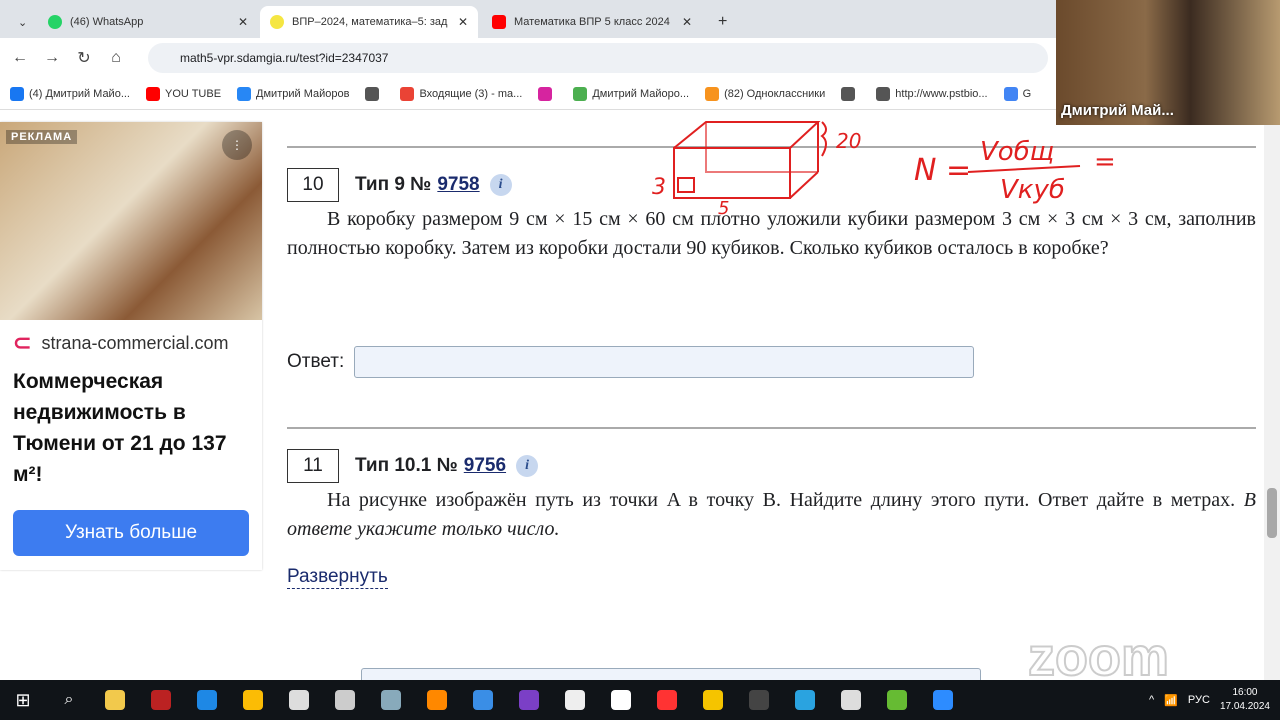  I want to click on answer-row: Ответ:, so click(631, 362).